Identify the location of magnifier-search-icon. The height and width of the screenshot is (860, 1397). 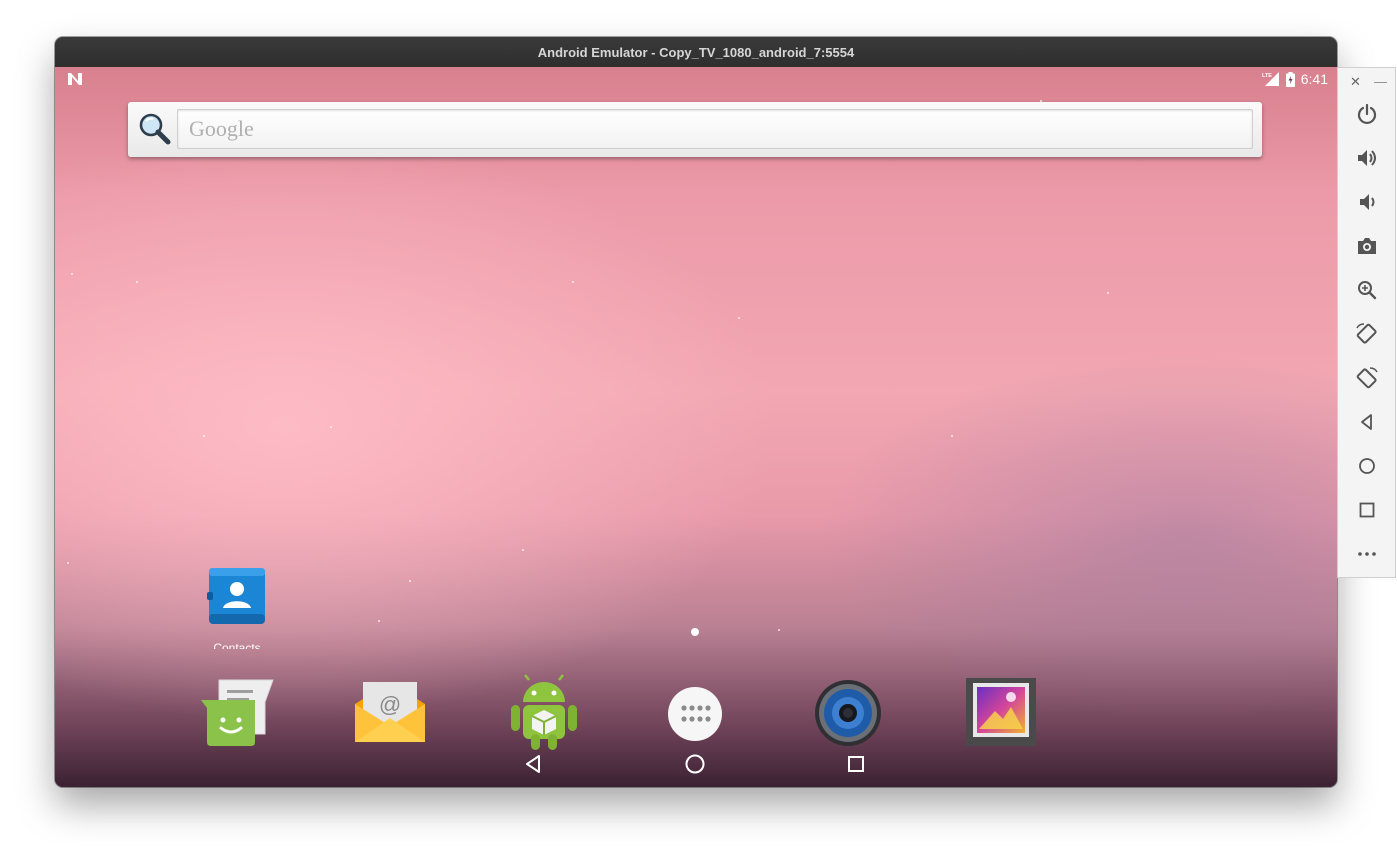
(154, 129).